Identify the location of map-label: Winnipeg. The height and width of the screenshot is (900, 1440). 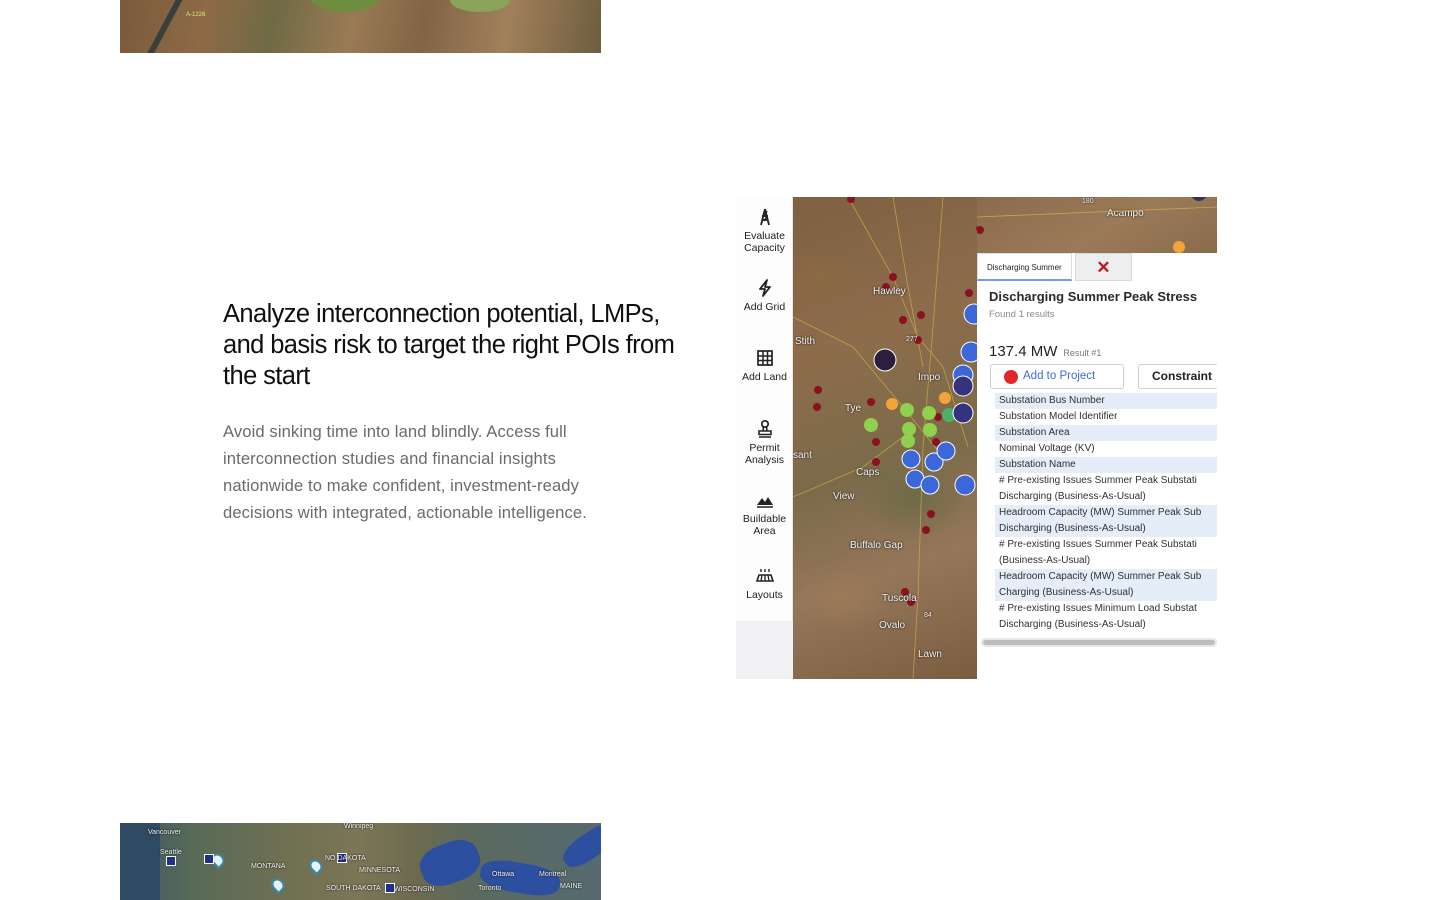
(359, 826).